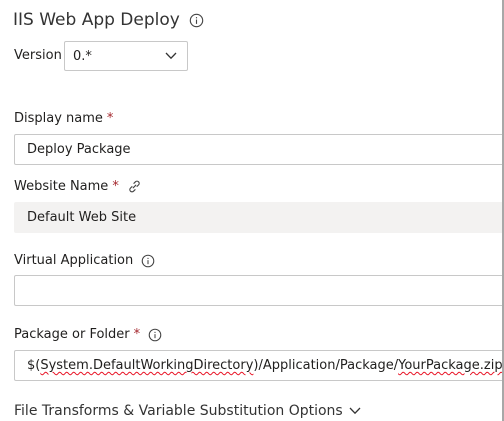  Describe the element at coordinates (450, 365) in the screenshot. I see `package-path-file: YourPackage.zip` at that location.